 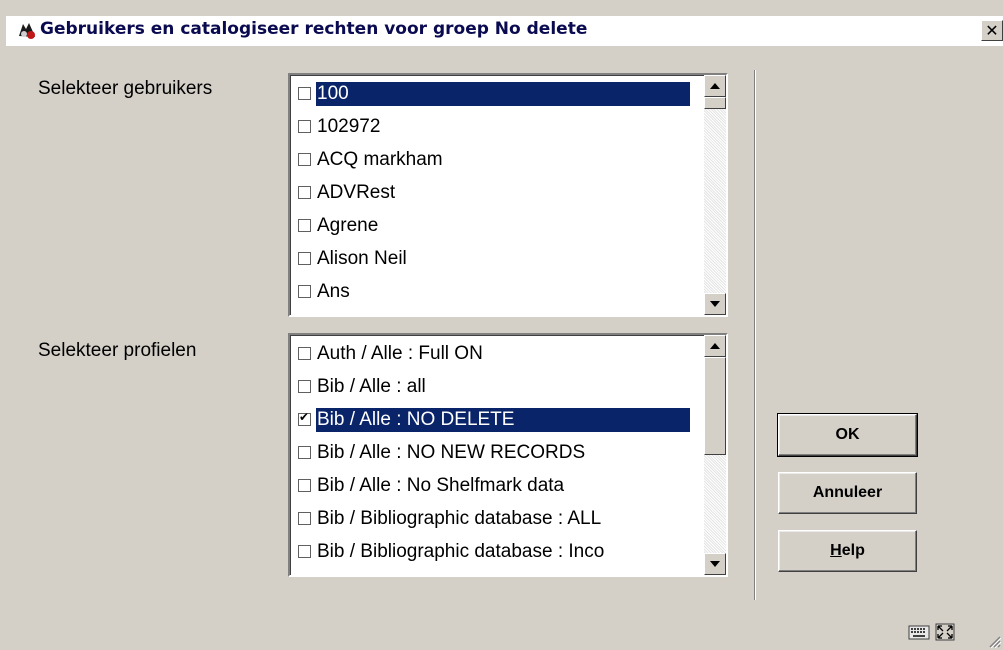 I want to click on list-item: Alison Neil, so click(x=494, y=259).